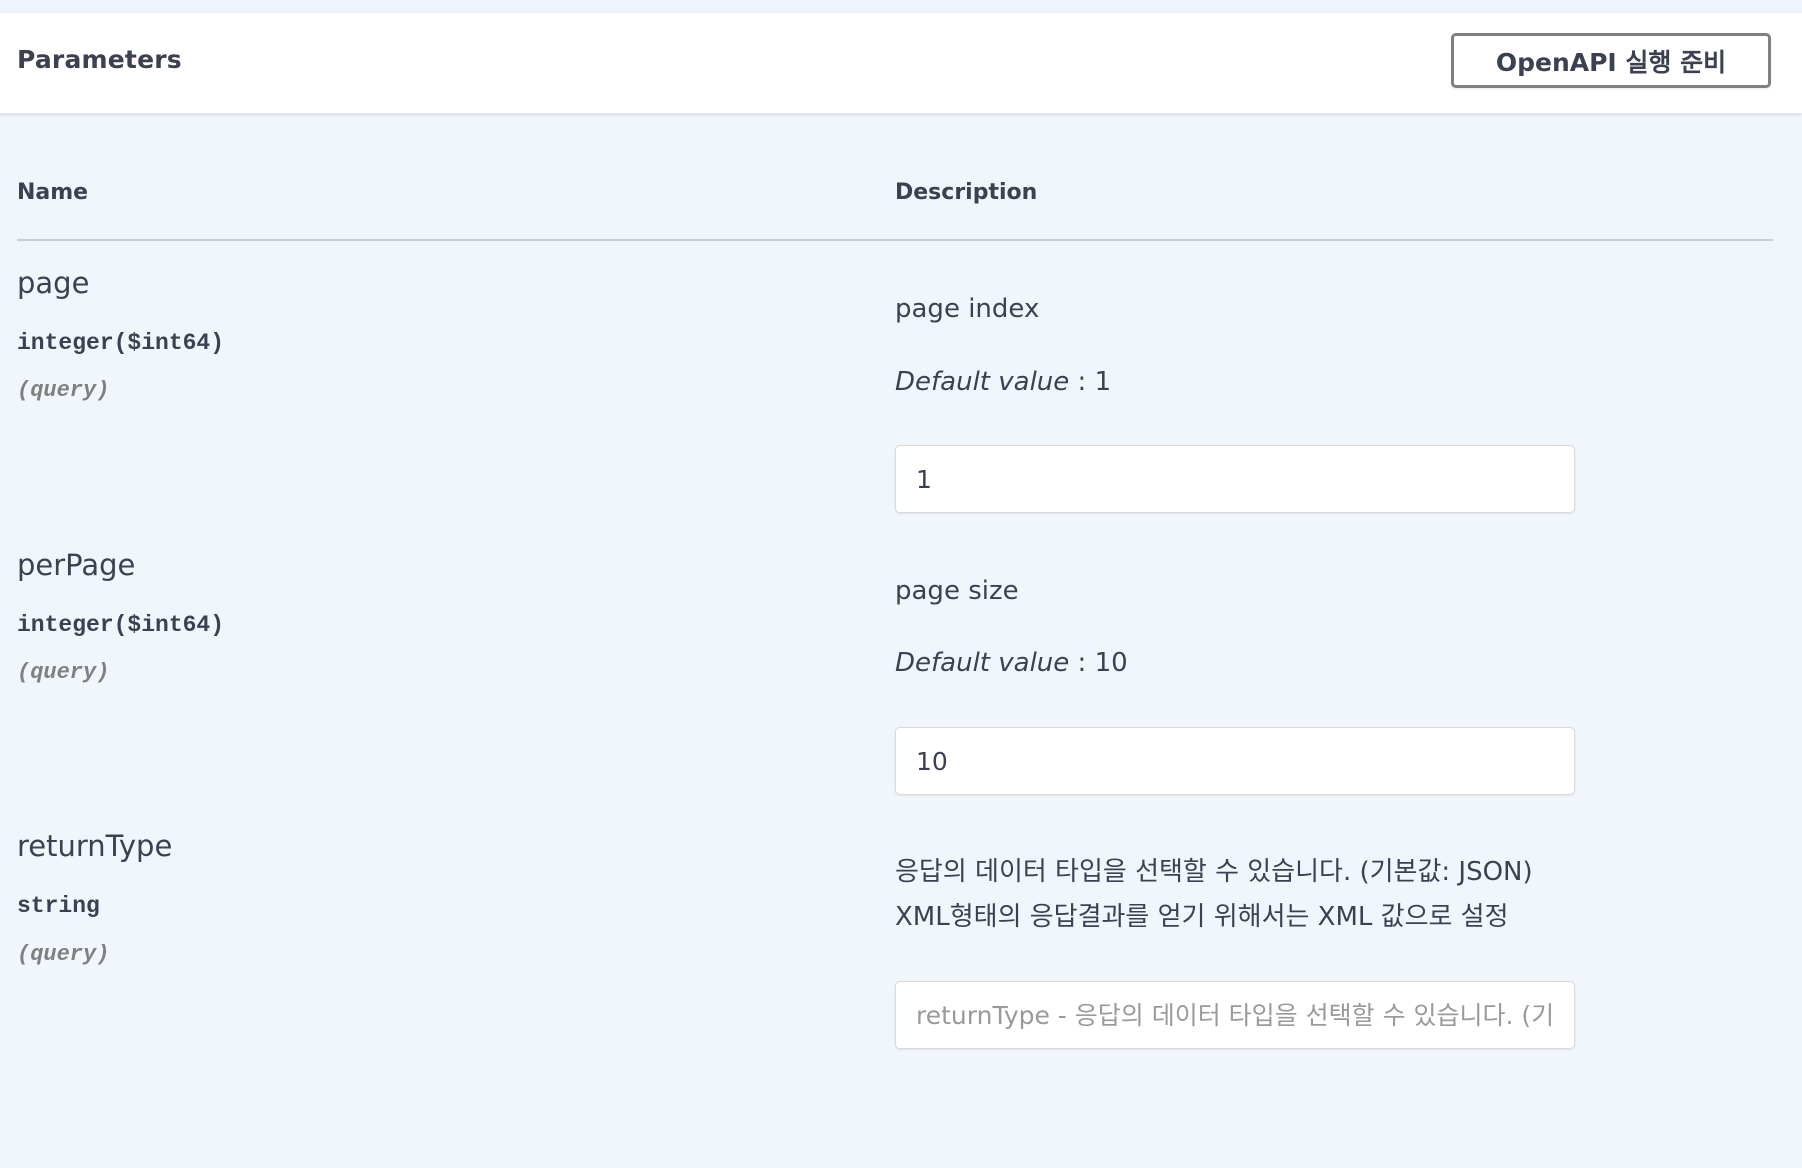 This screenshot has width=1802, height=1168. I want to click on param-type-returntype: string, so click(58, 906).